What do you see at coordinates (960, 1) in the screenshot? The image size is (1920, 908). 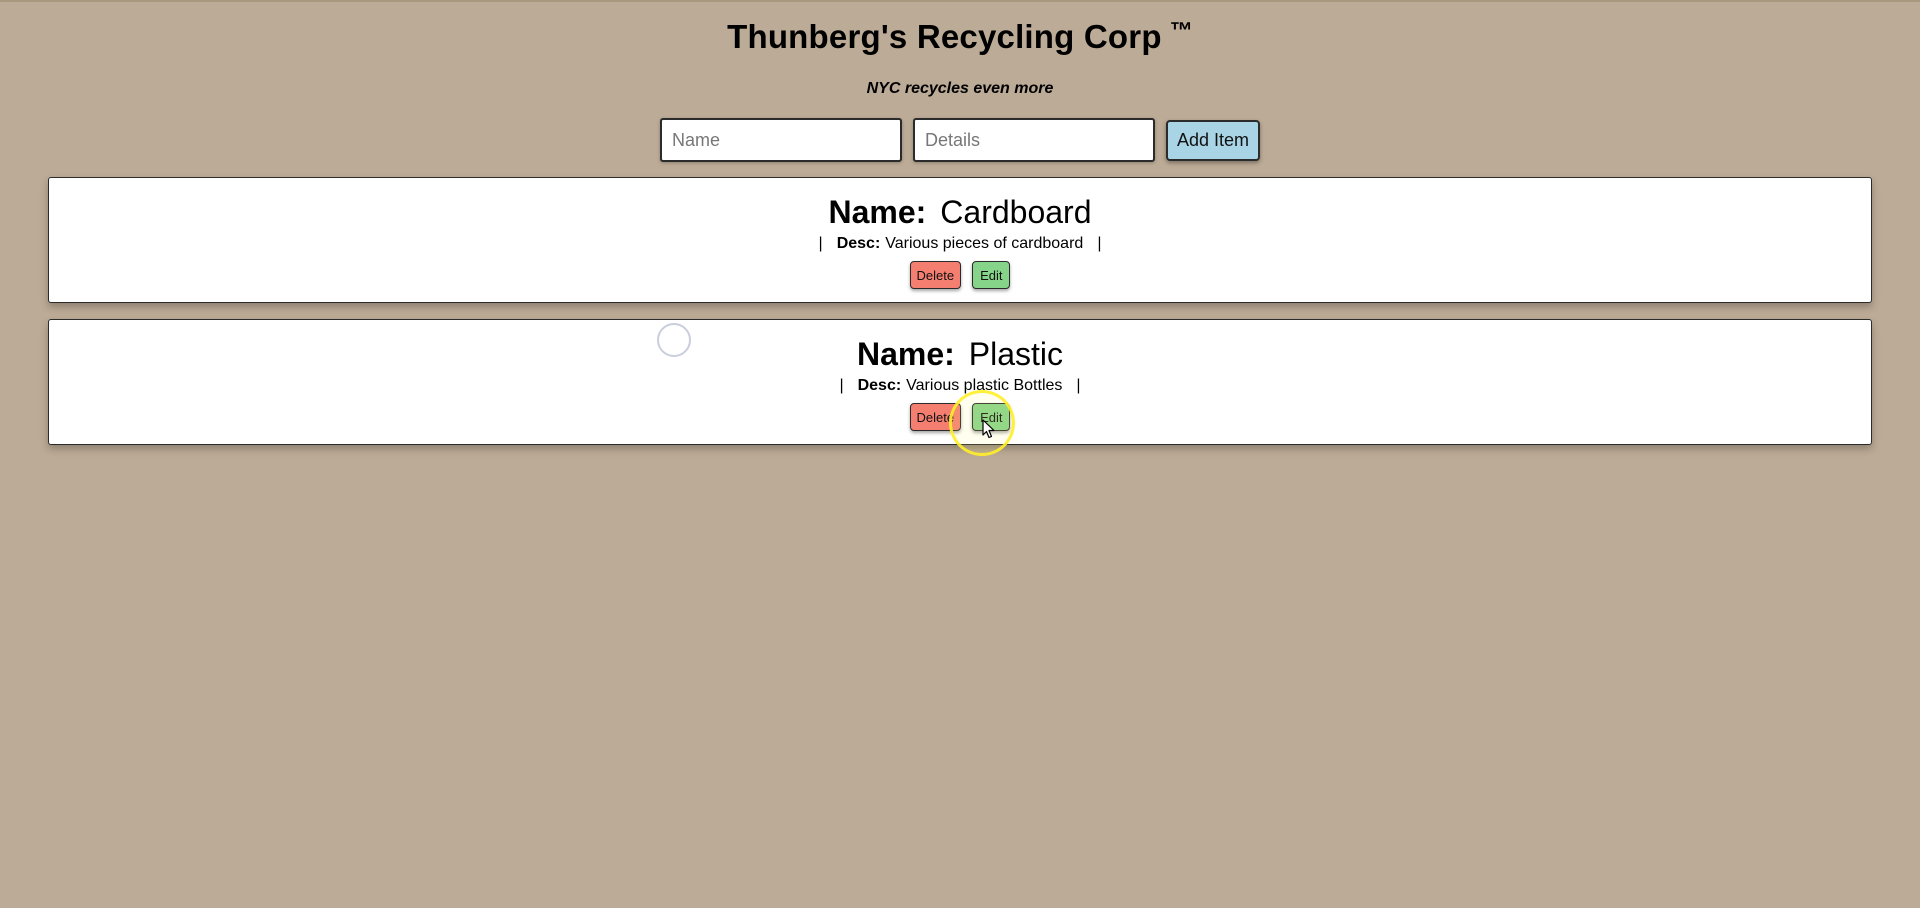 I see `top-border` at bounding box center [960, 1].